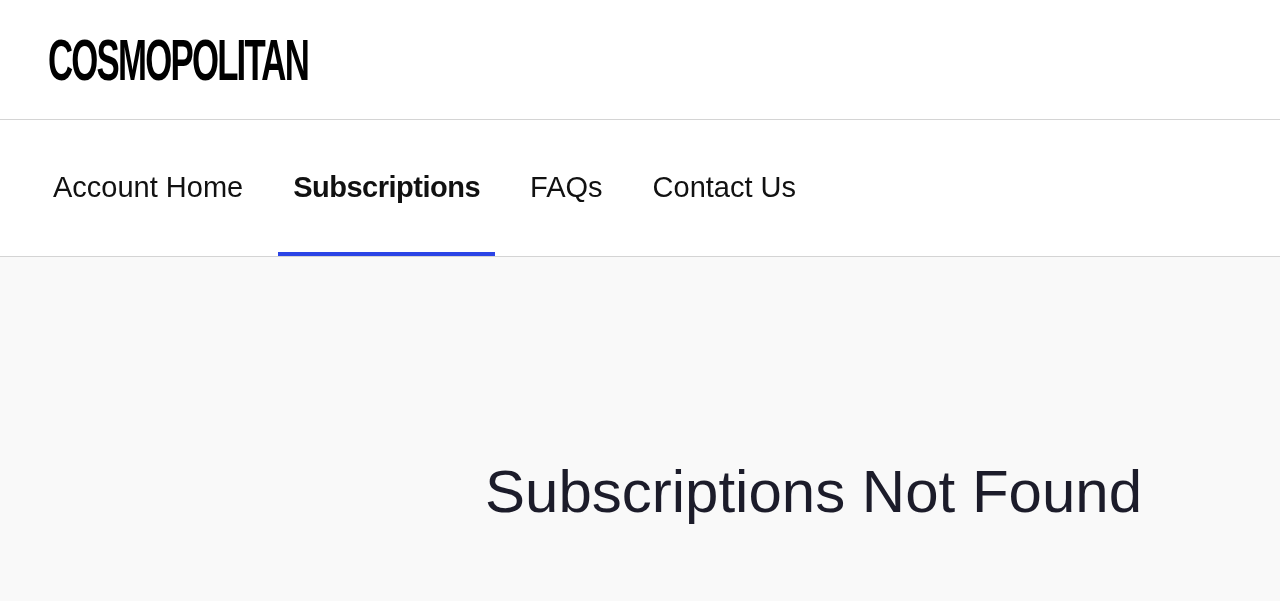 This screenshot has width=1280, height=601. I want to click on nav-tab: Account Home, so click(148, 188).